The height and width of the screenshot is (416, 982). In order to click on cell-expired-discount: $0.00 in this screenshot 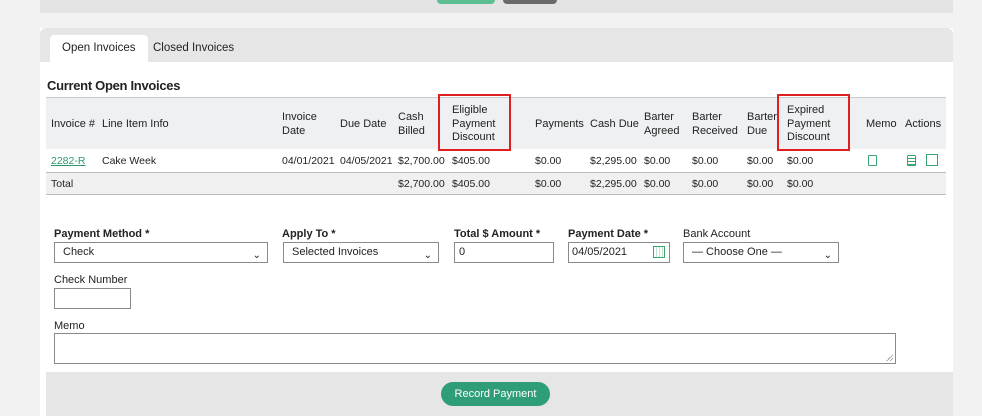, I will do `click(800, 161)`.